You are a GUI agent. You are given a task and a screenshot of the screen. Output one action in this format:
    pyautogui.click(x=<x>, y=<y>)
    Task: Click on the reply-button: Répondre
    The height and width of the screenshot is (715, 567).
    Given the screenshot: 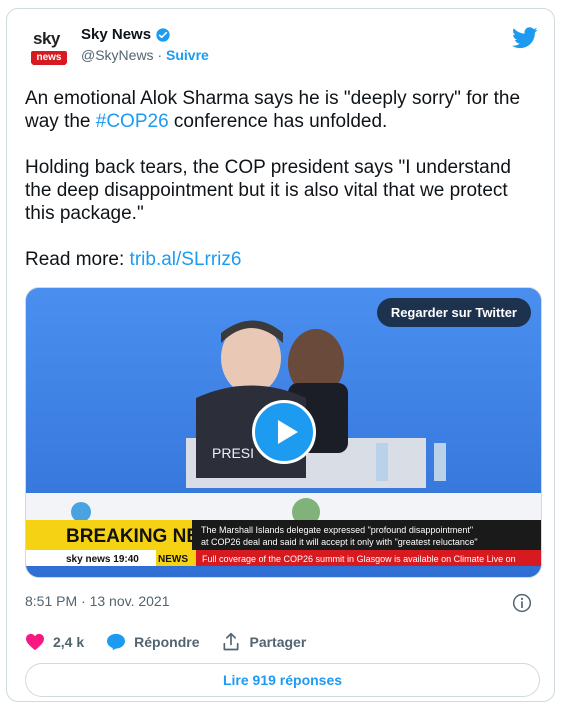 What is the action you would take?
    pyautogui.click(x=152, y=642)
    